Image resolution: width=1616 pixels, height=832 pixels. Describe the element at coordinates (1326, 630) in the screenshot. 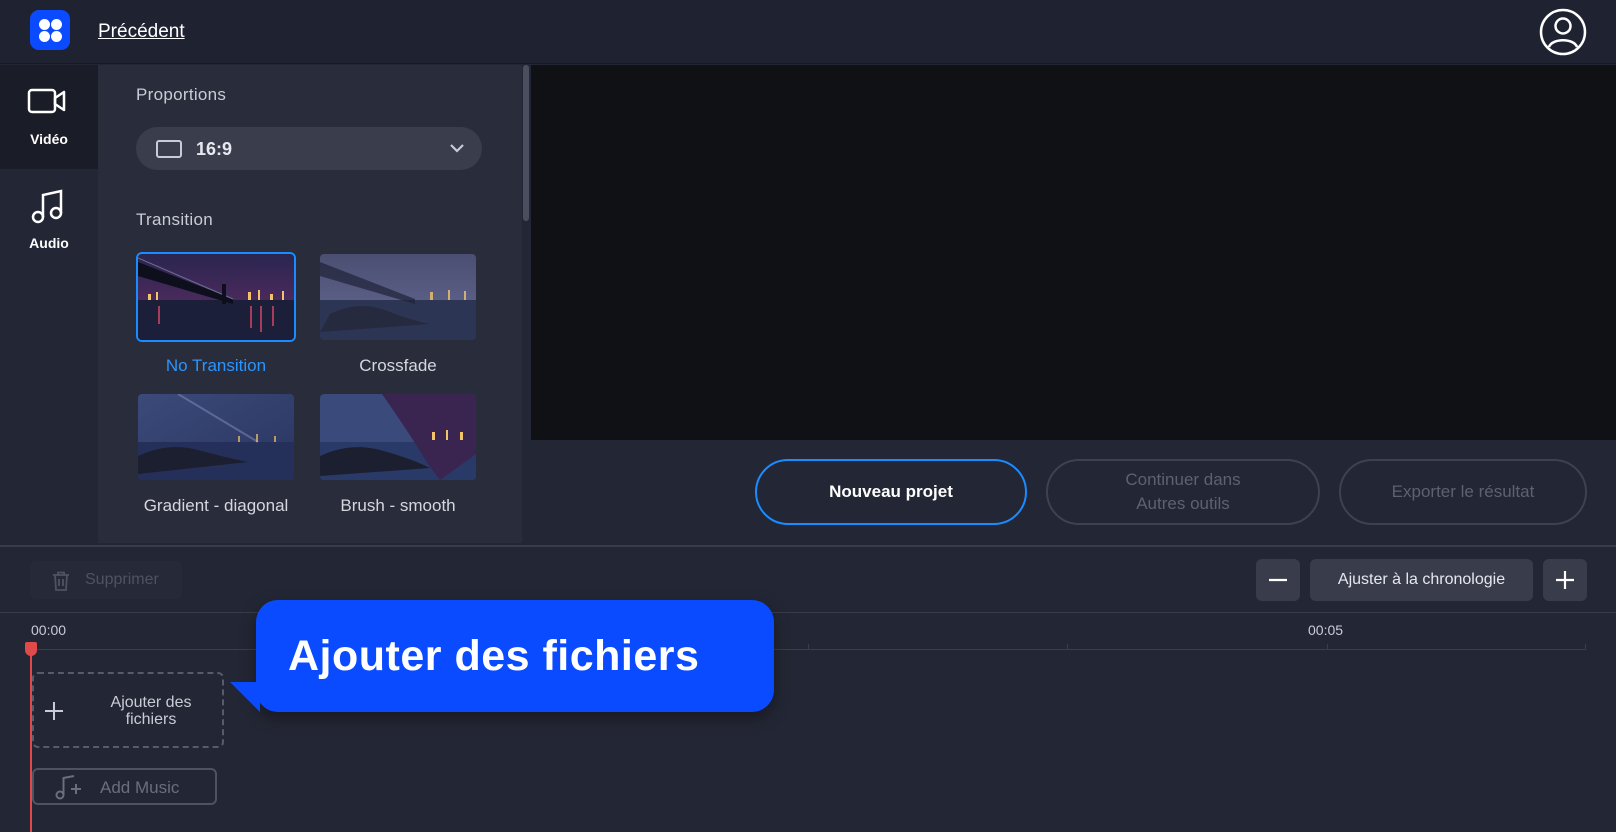

I see `time-label-mark: 00:05` at that location.